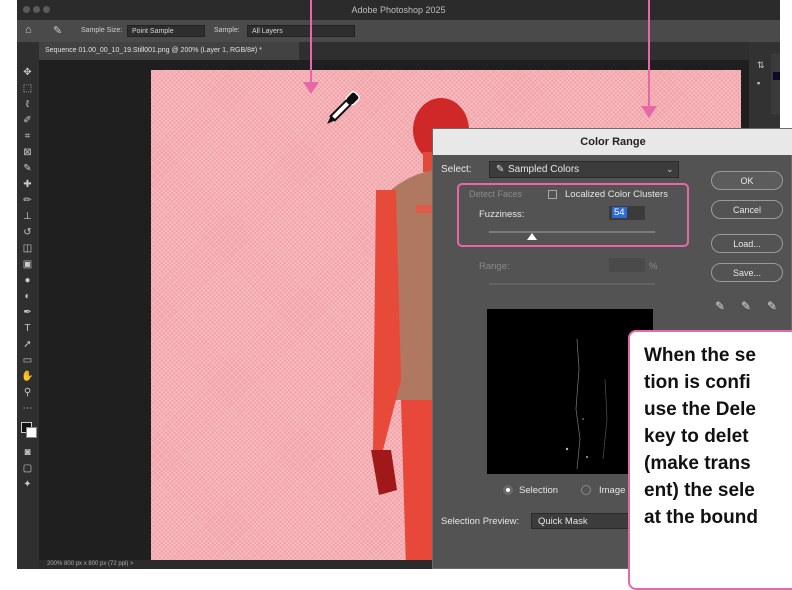  Describe the element at coordinates (700, 409) in the screenshot. I see `callout-line: use the Dele` at that location.